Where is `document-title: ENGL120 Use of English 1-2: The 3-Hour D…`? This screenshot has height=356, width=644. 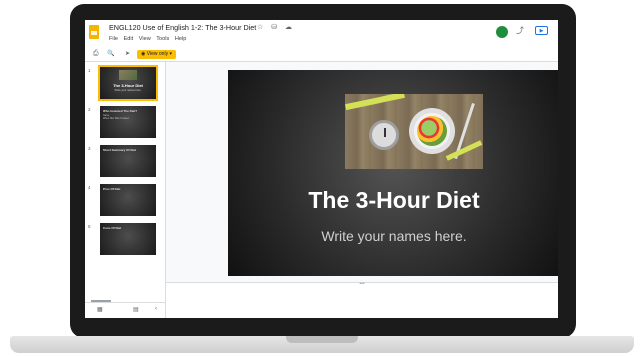 document-title: ENGL120 Use of English 1-2: The 3-Hour D… is located at coordinates (182, 27).